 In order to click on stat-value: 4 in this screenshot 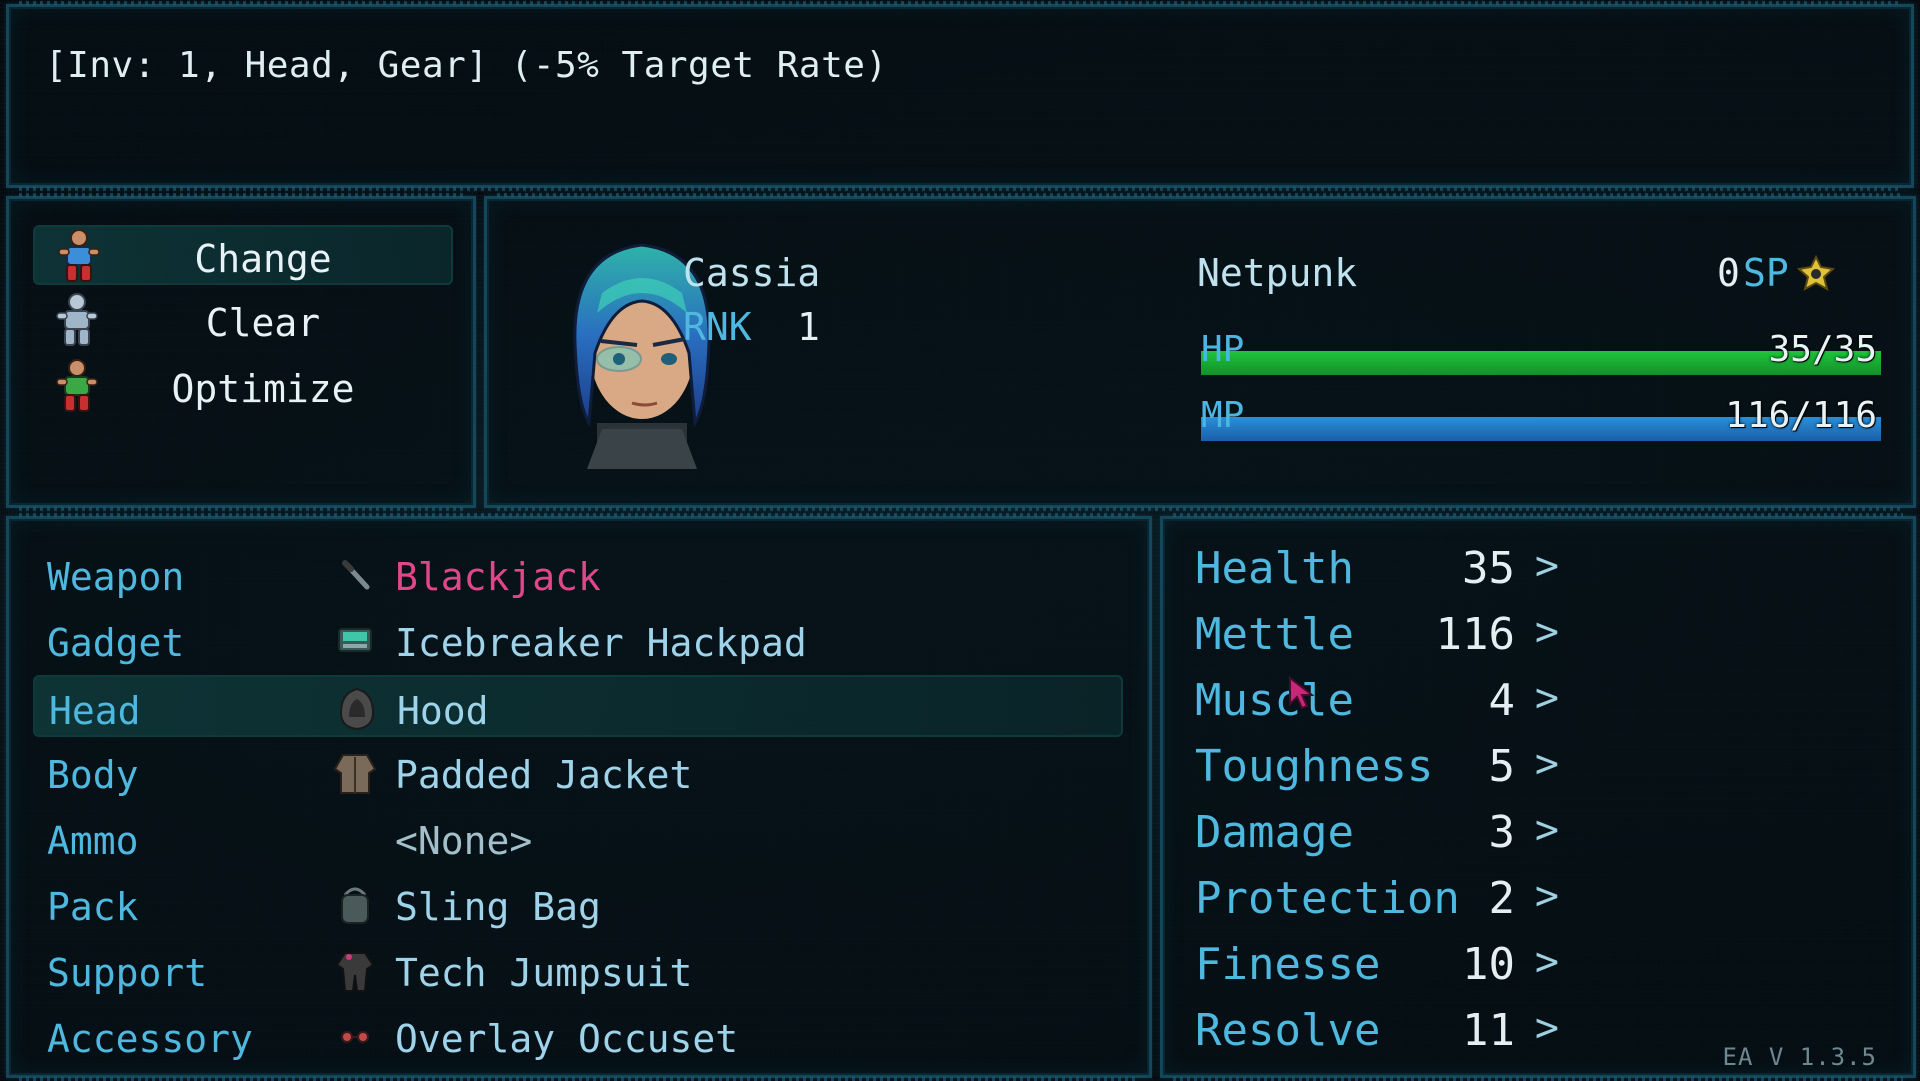, I will do `click(1502, 700)`.